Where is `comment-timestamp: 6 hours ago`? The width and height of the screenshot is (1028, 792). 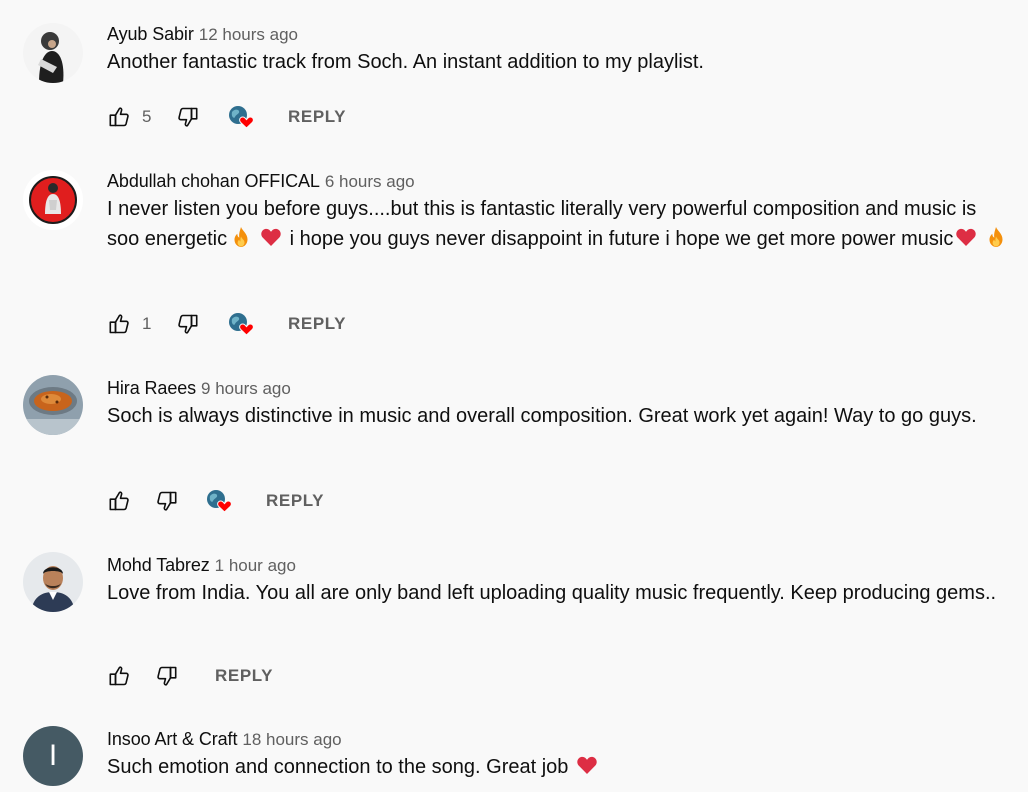 comment-timestamp: 6 hours ago is located at coordinates (370, 181).